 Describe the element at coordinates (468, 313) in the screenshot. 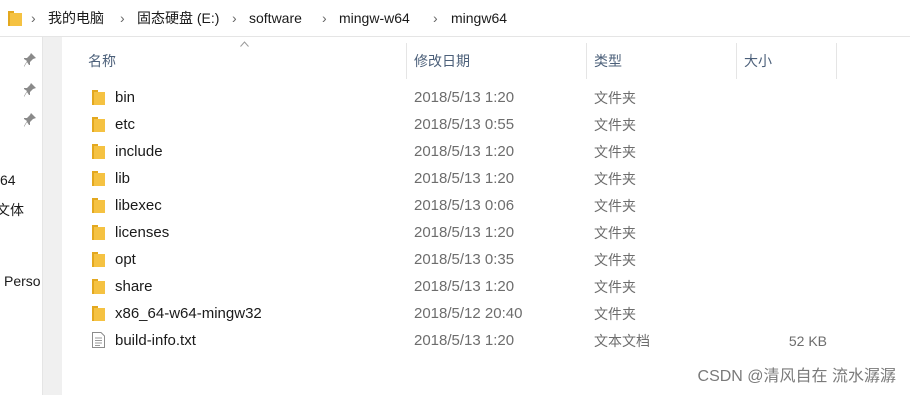

I see `file-date: 2018/5/12 20:40` at that location.